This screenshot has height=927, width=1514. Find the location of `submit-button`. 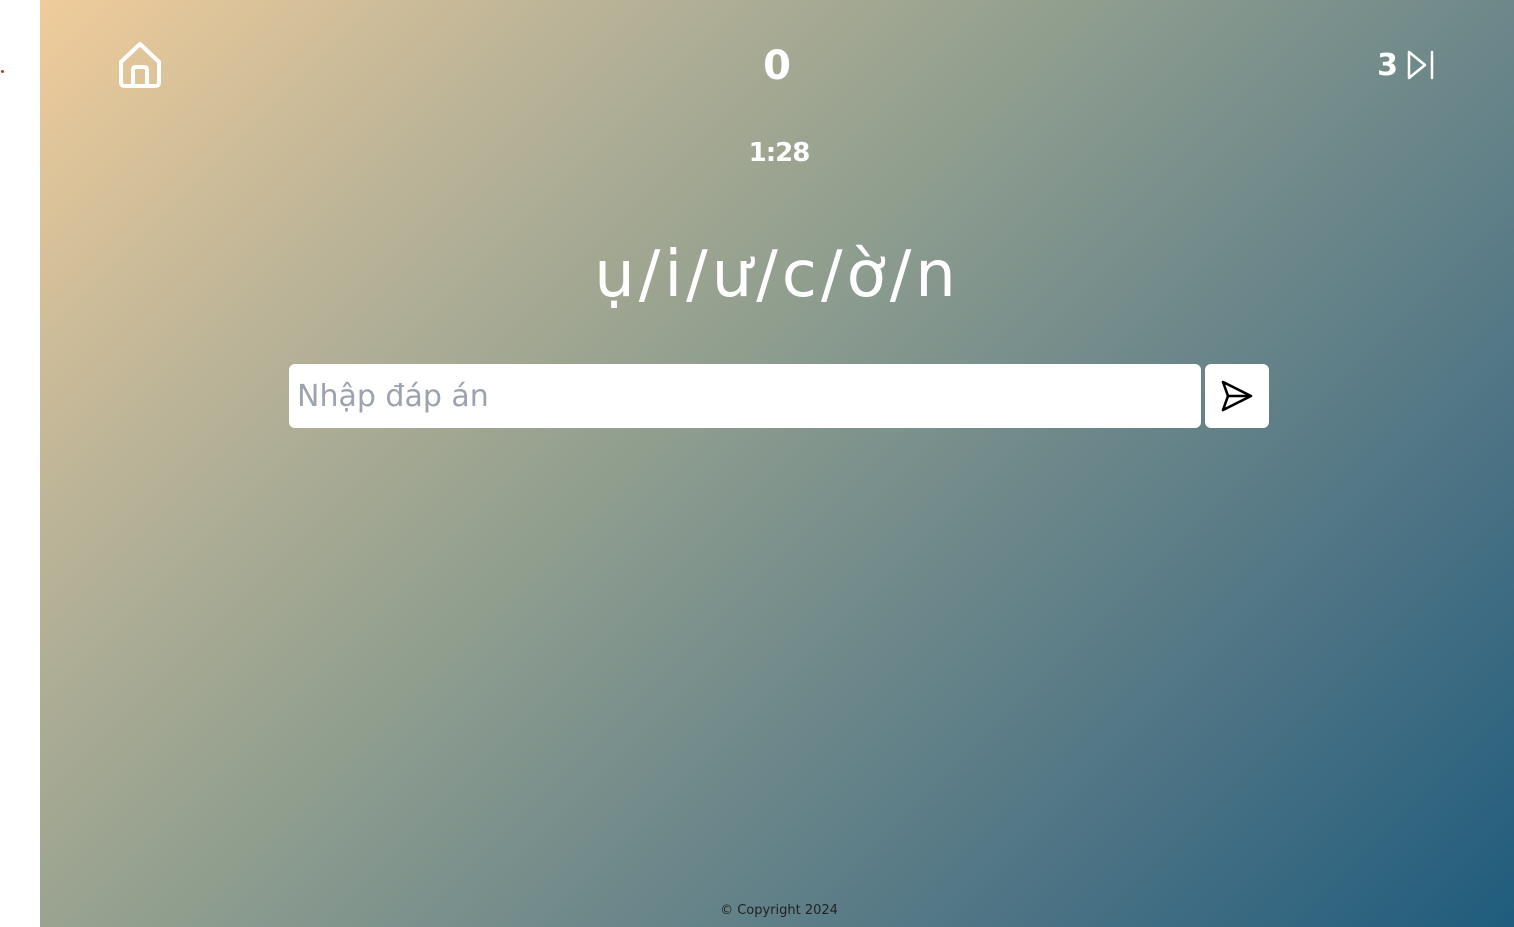

submit-button is located at coordinates (1237, 396).